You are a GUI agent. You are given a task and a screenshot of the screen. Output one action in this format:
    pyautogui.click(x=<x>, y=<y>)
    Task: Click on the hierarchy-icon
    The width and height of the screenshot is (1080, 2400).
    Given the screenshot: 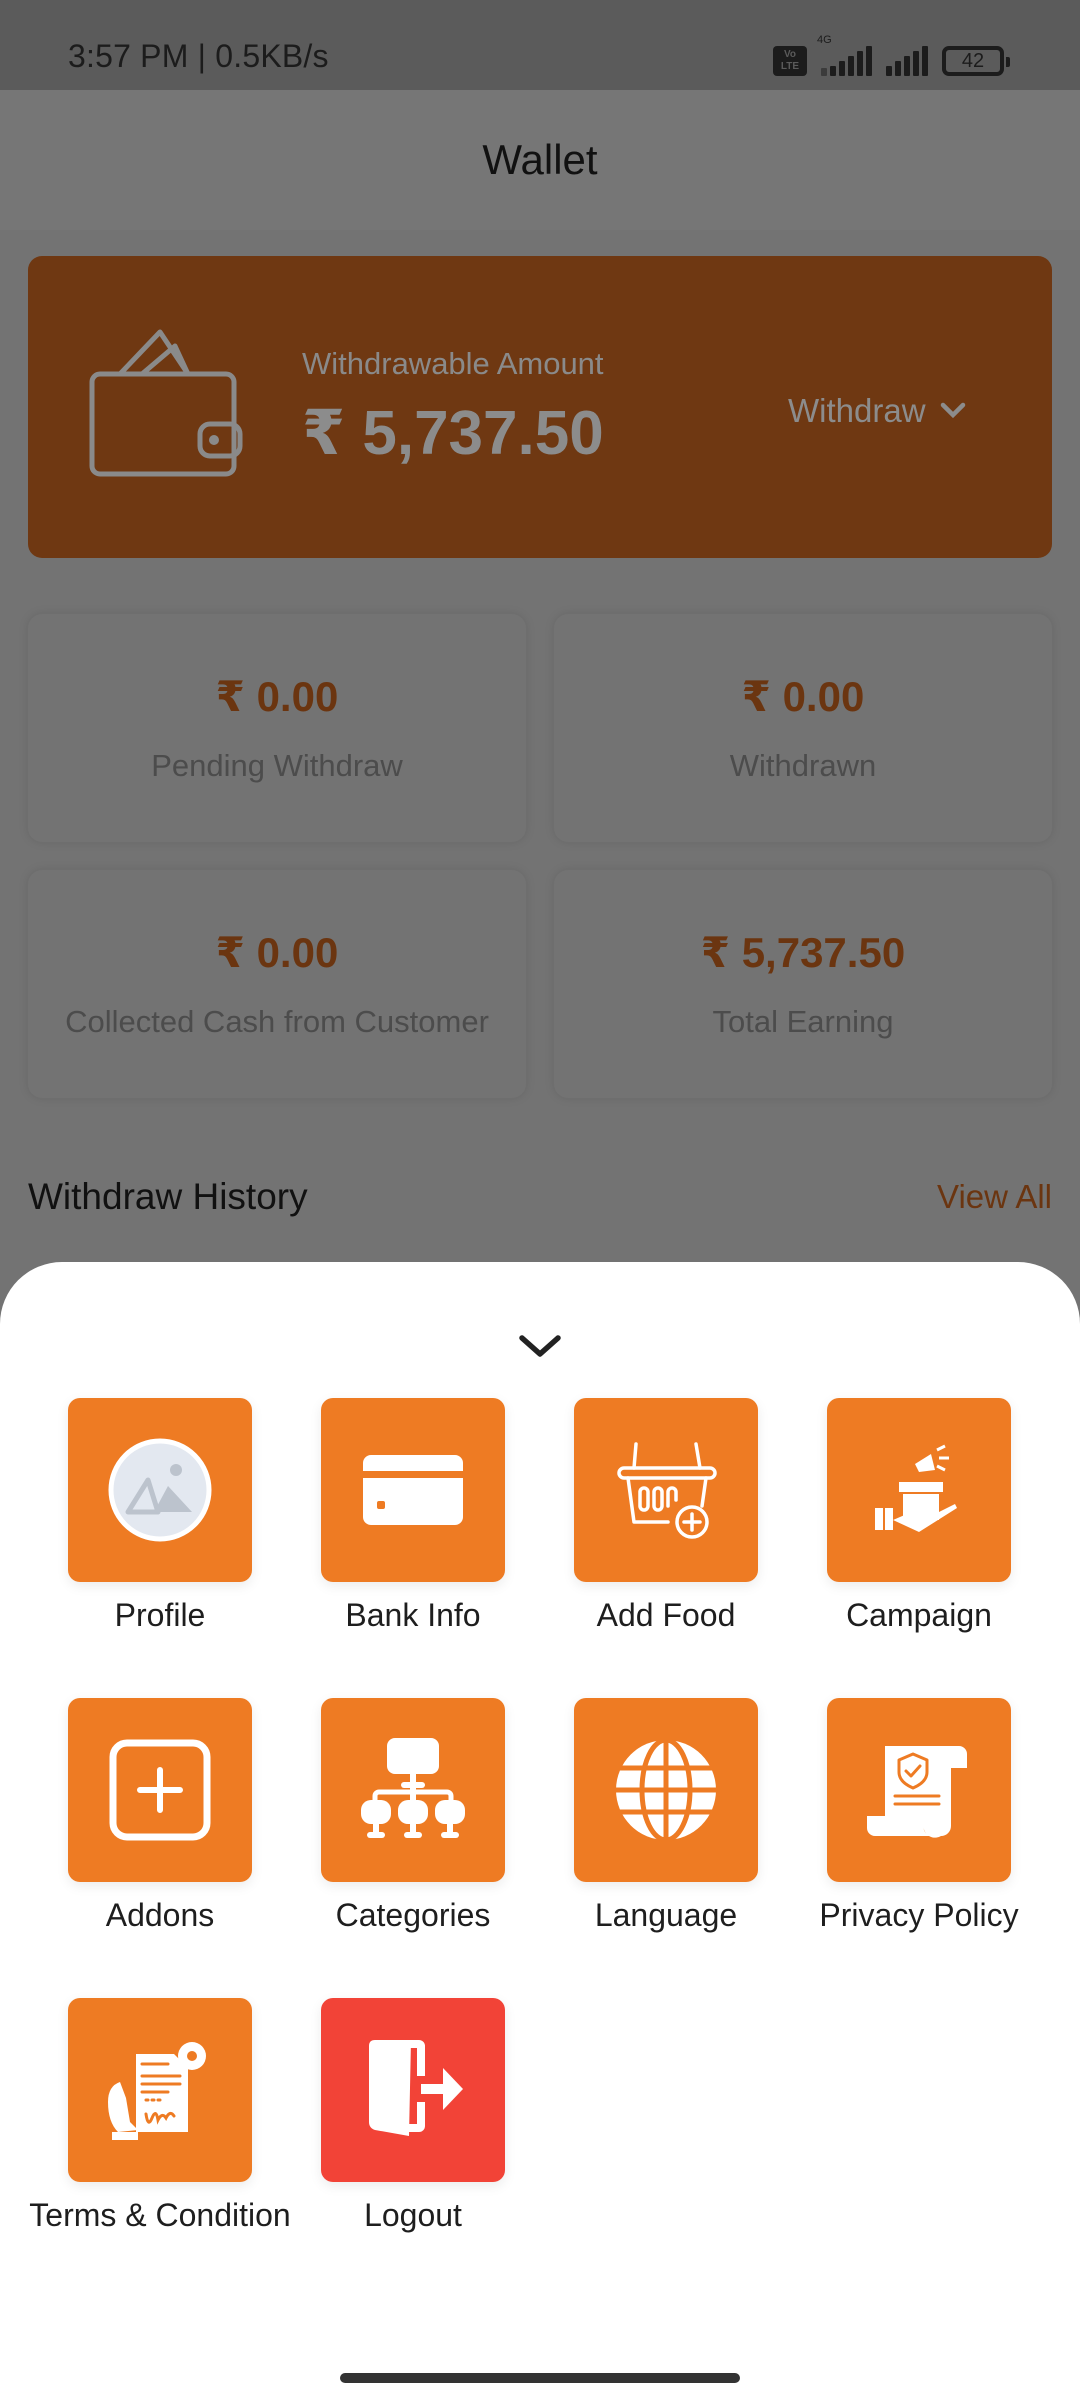 What is the action you would take?
    pyautogui.click(x=413, y=1788)
    